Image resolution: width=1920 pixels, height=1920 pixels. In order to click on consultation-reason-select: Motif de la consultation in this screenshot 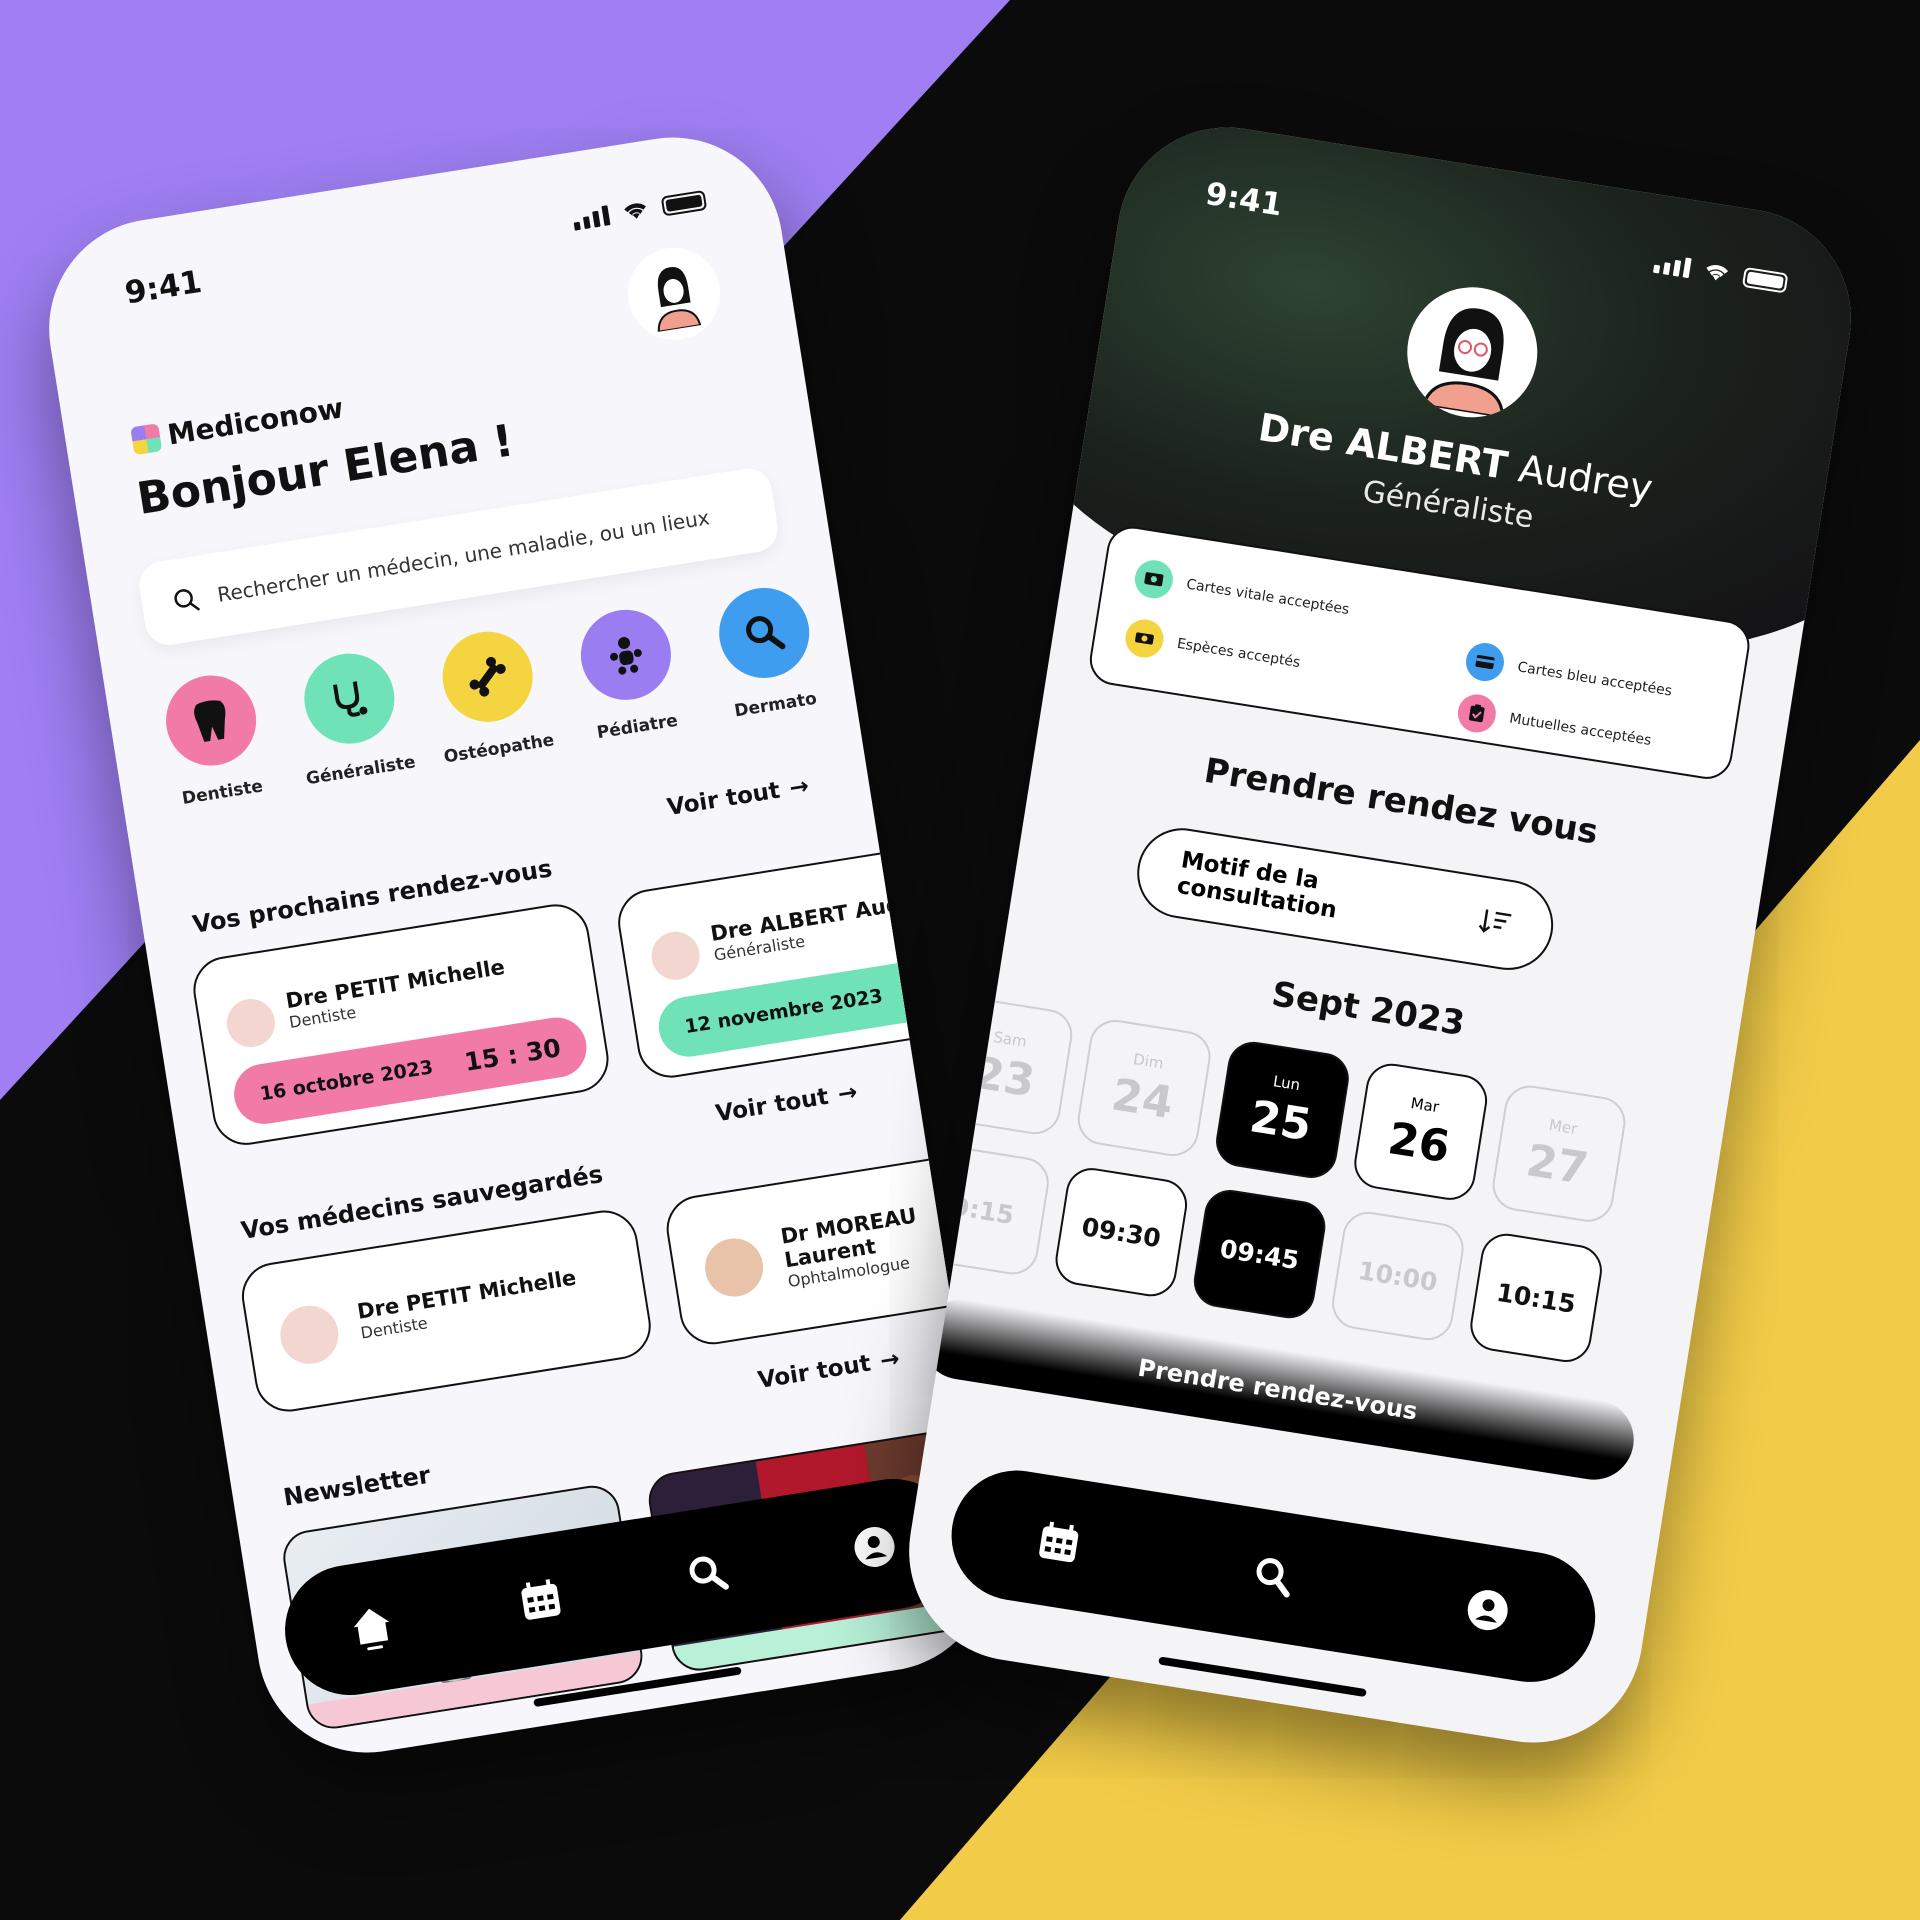, I will do `click(1345, 899)`.